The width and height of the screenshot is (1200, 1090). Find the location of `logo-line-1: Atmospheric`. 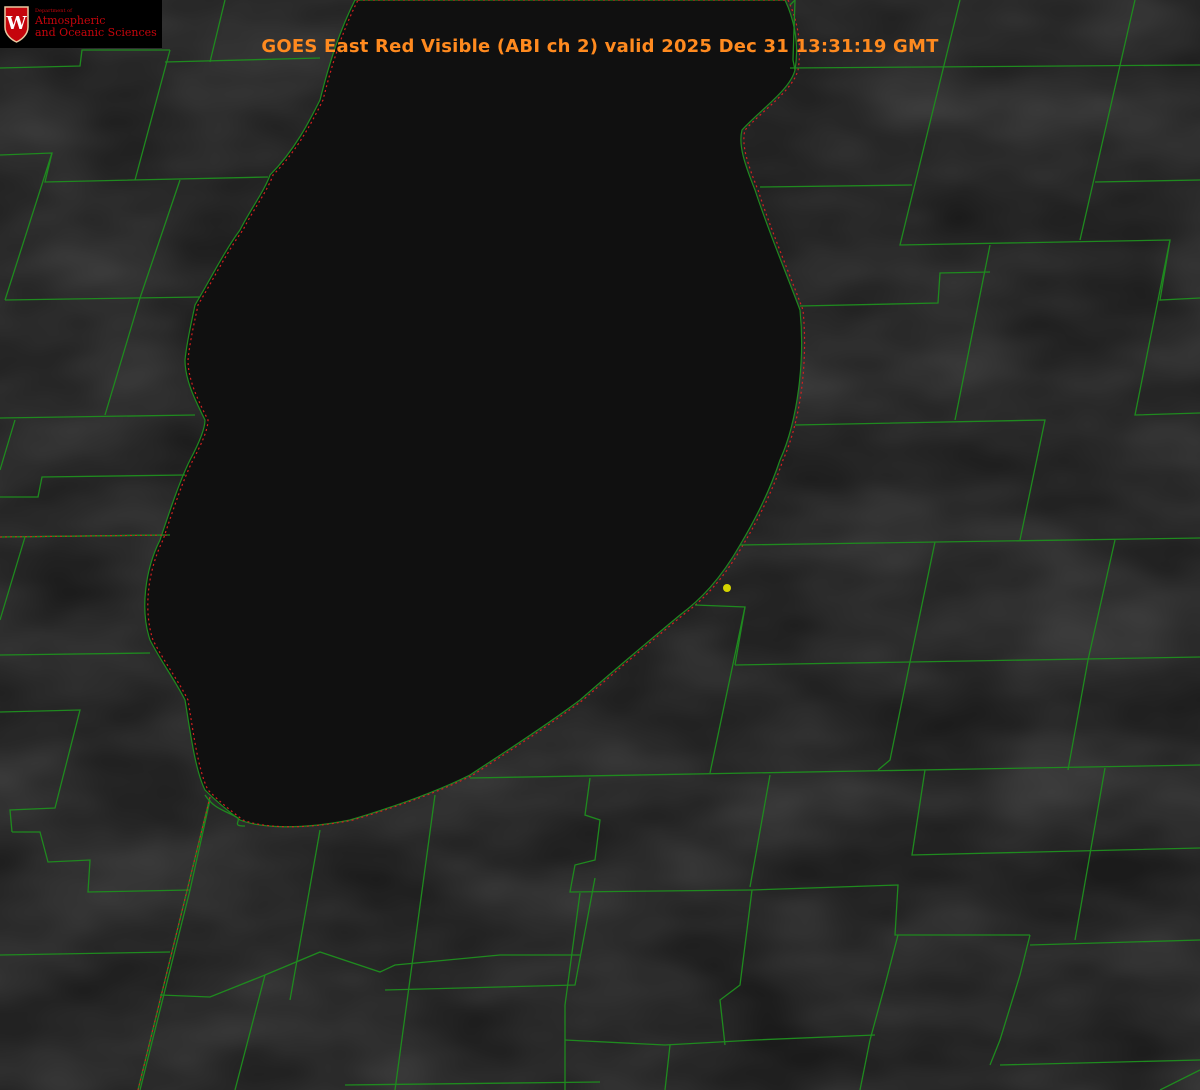

logo-line-1: Atmospheric is located at coordinates (70, 20).